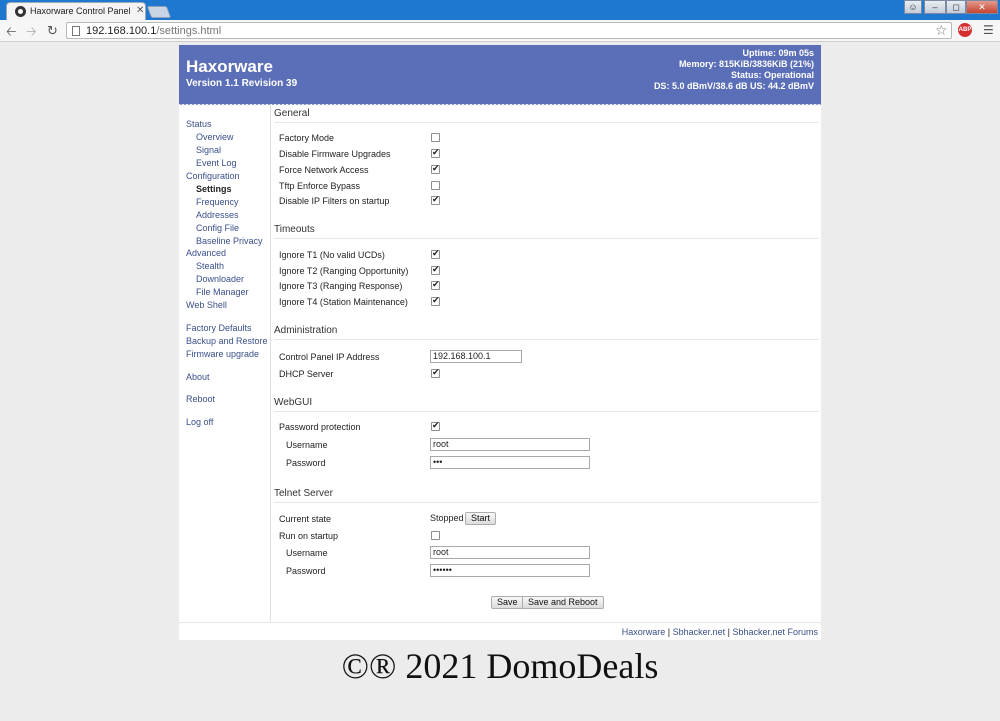 This screenshot has width=1000, height=721. I want to click on webgui-password-label: Password, so click(306, 463).